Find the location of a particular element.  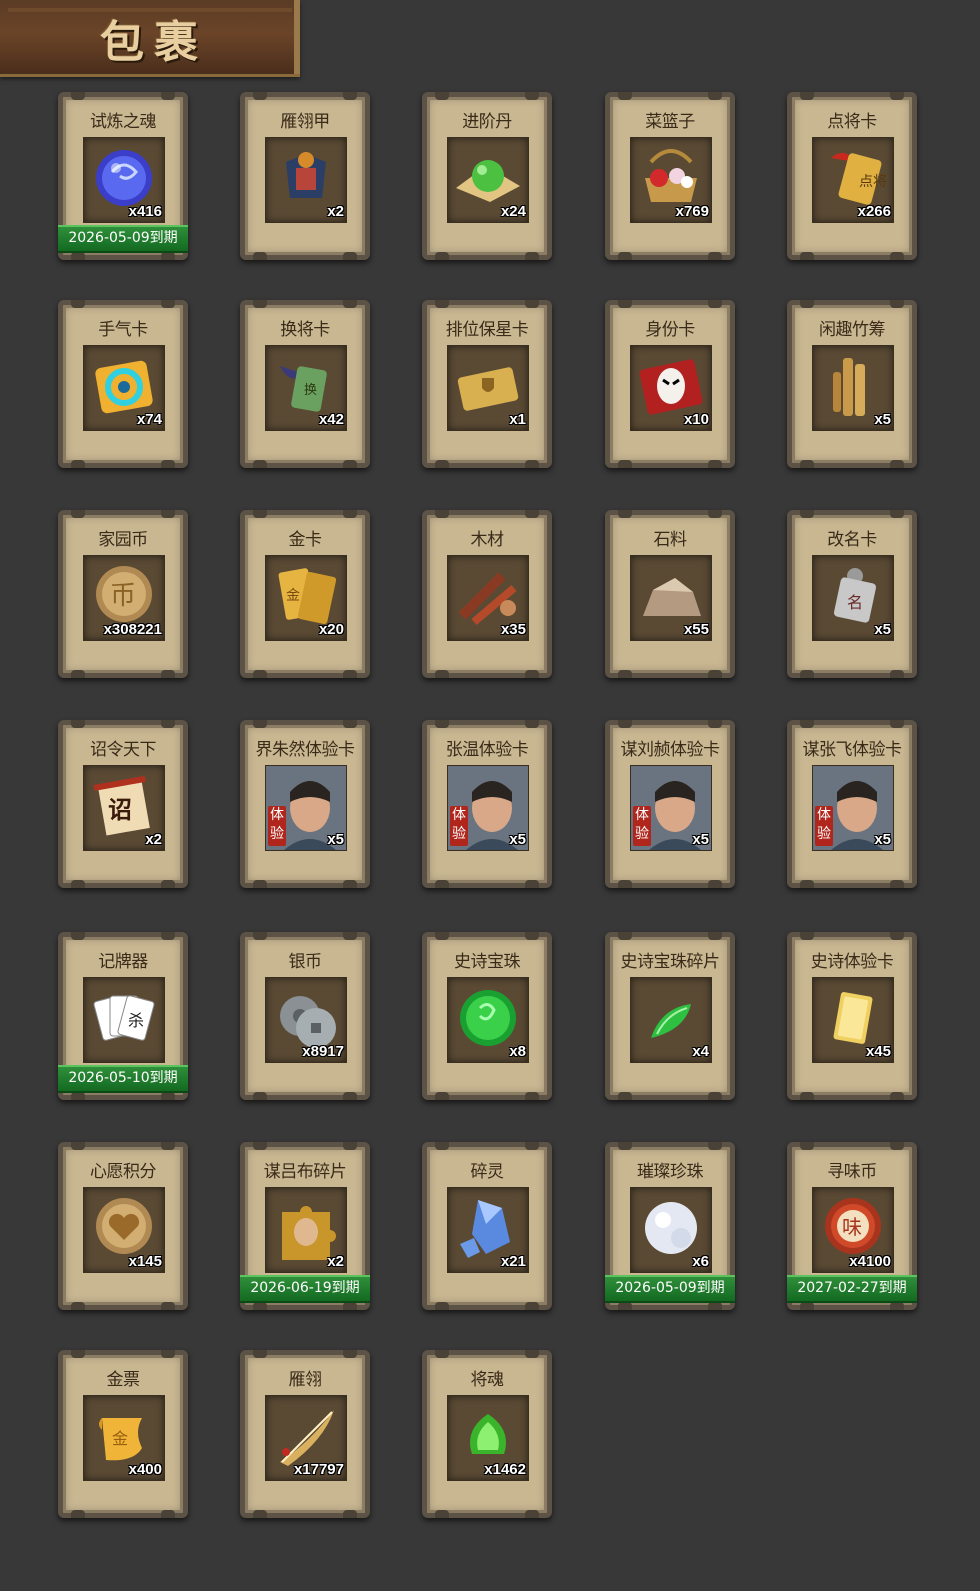

item-count: x24 is located at coordinates (513, 211).